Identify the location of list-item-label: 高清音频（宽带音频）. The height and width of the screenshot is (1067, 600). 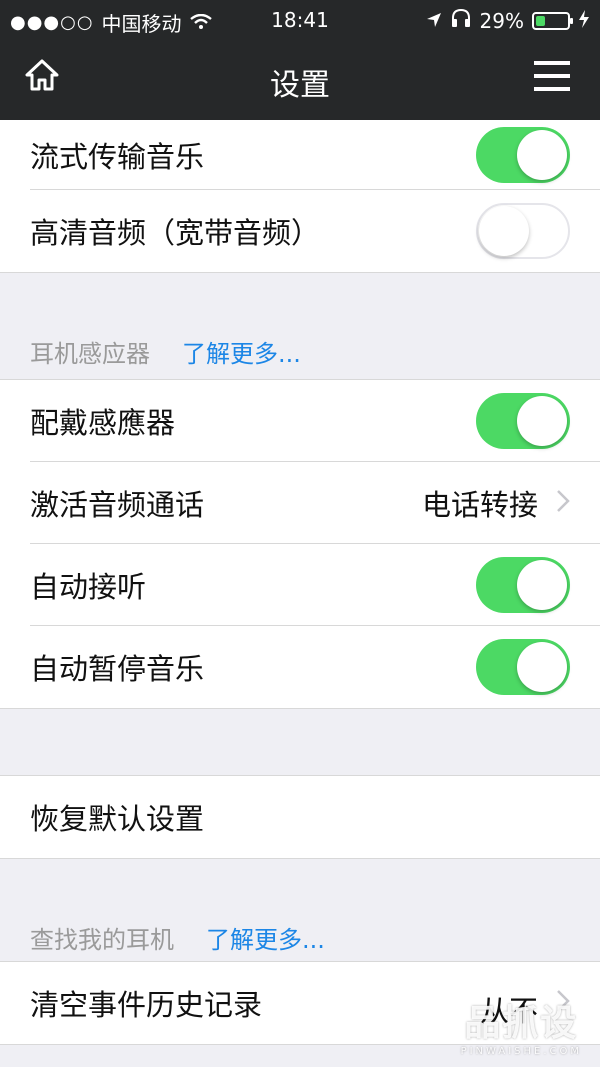
(175, 233).